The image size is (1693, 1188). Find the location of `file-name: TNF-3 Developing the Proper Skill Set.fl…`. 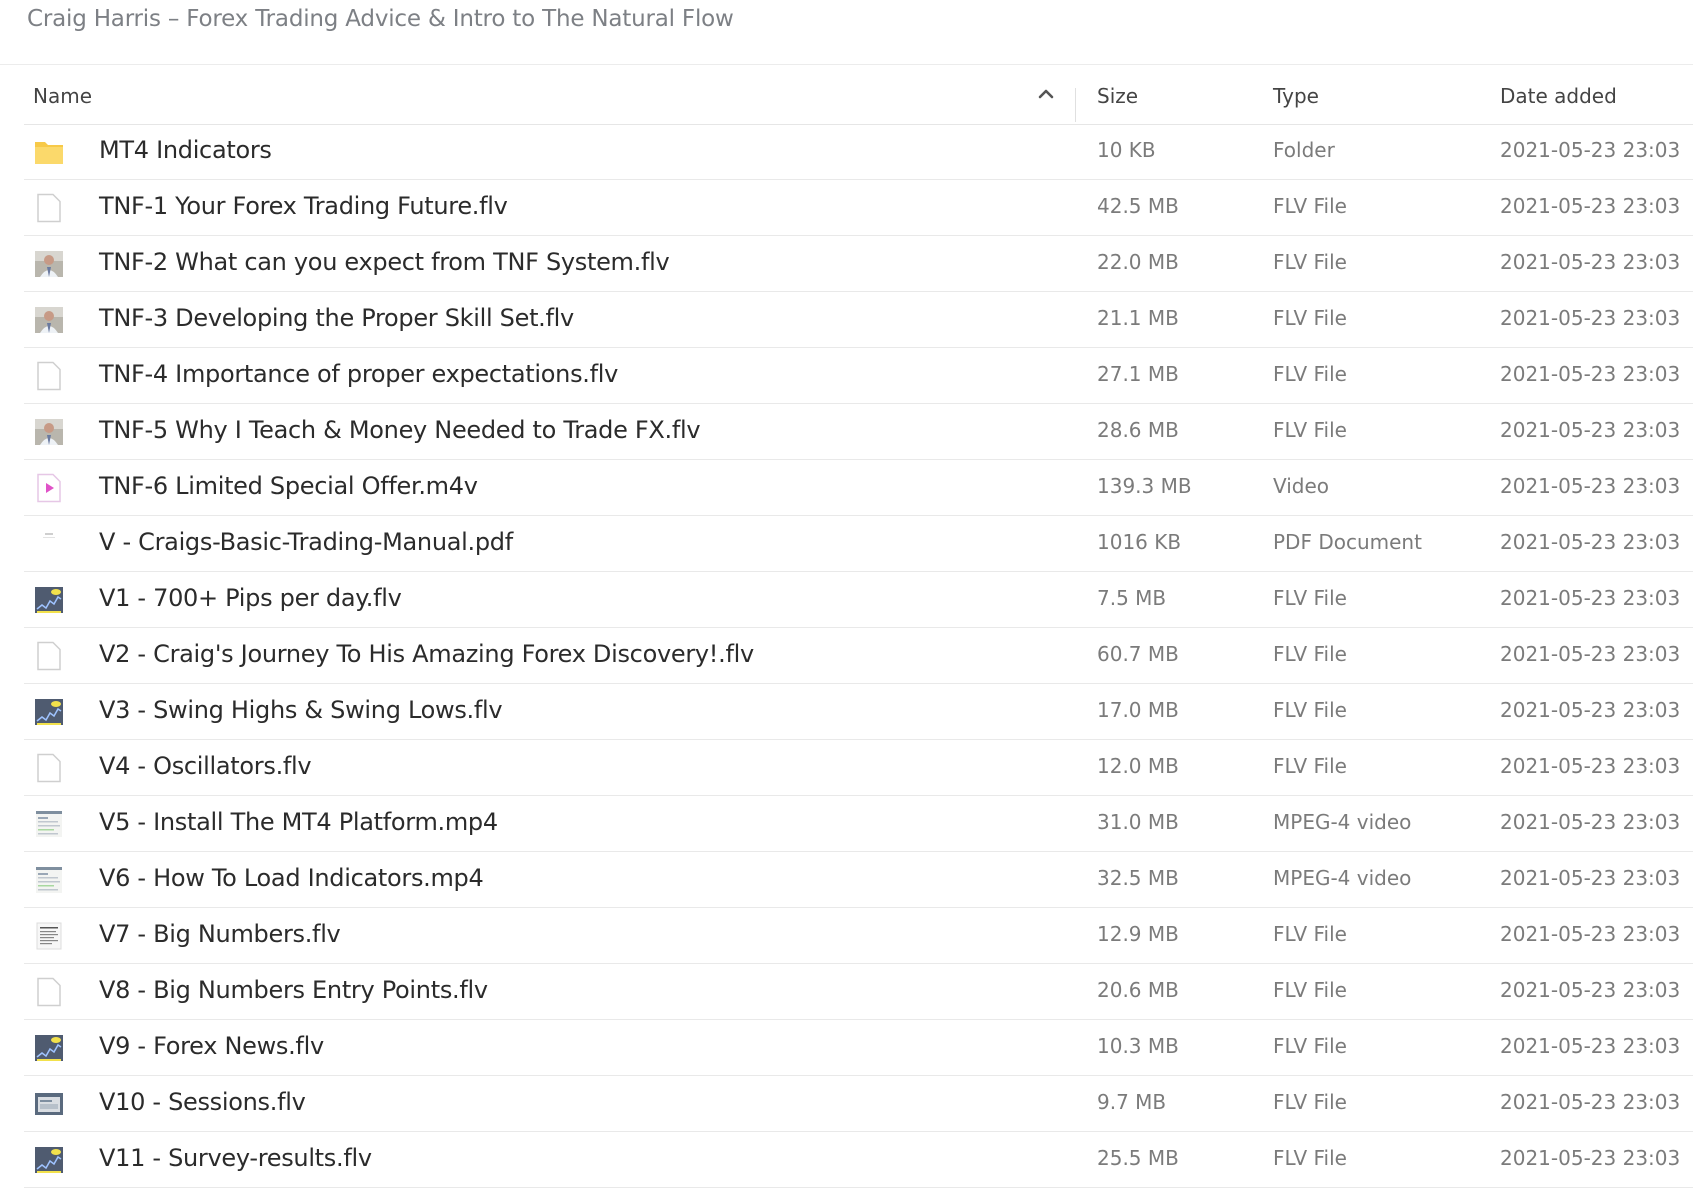

file-name: TNF-3 Developing the Proper Skill Set.fl… is located at coordinates (336, 318).